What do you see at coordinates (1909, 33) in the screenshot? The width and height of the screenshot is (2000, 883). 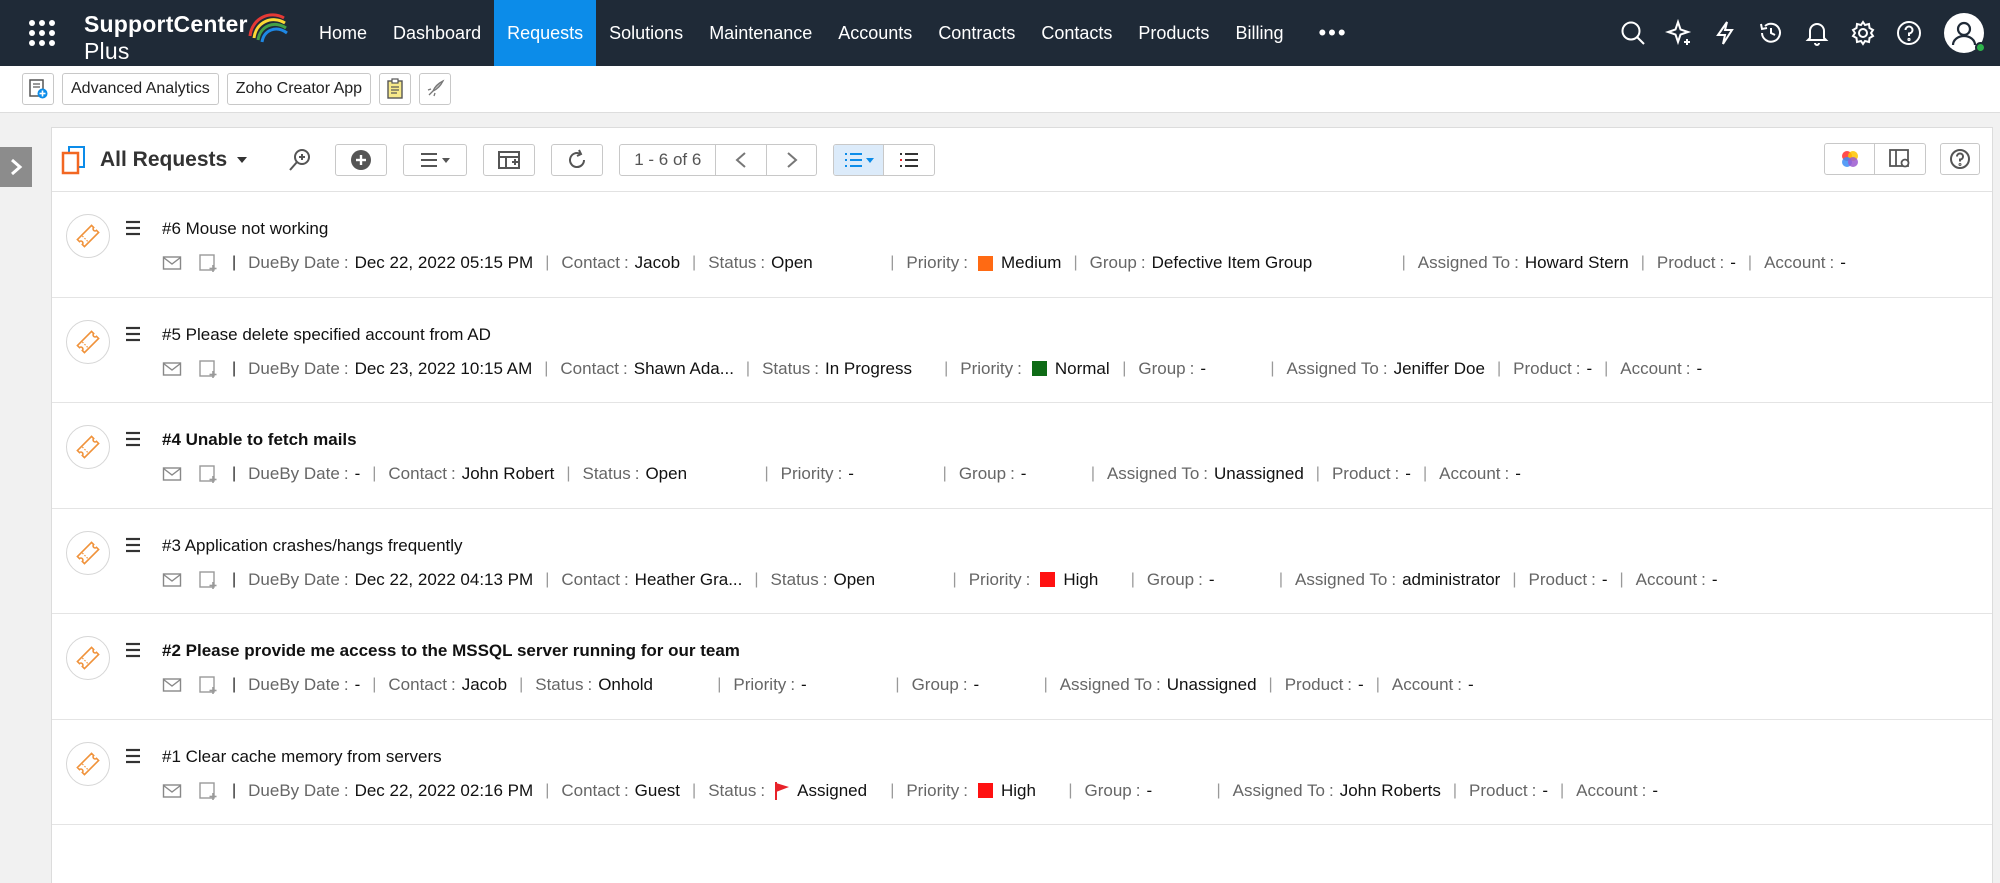 I see `help-icon` at bounding box center [1909, 33].